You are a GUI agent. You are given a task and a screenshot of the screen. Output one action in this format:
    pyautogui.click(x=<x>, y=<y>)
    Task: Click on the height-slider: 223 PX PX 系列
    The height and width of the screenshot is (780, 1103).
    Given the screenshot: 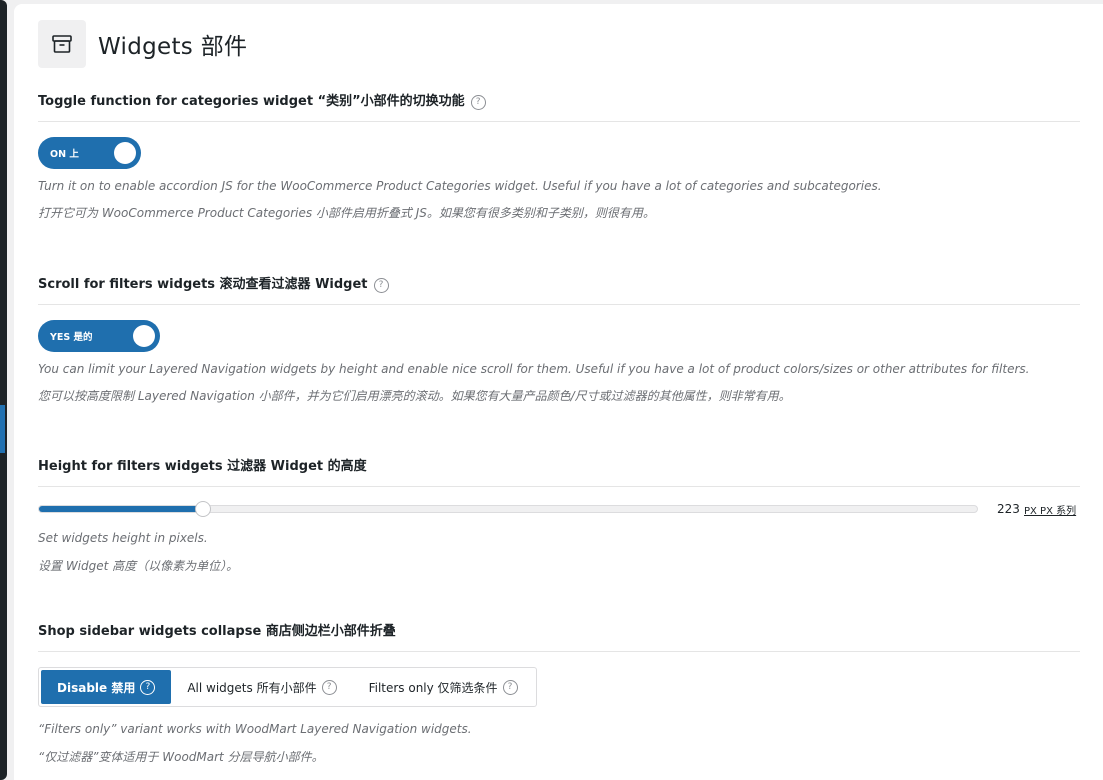 What is the action you would take?
    pyautogui.click(x=559, y=510)
    